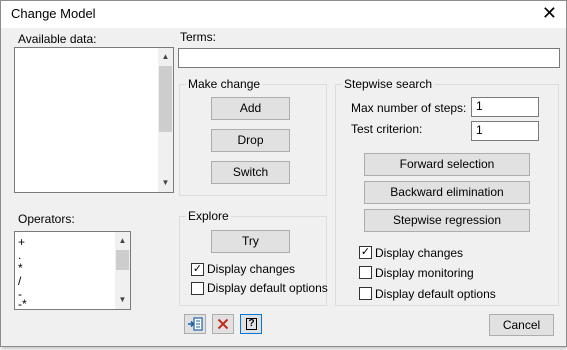  What do you see at coordinates (388, 84) in the screenshot?
I see `stepwise-search-title: Stepwise search` at bounding box center [388, 84].